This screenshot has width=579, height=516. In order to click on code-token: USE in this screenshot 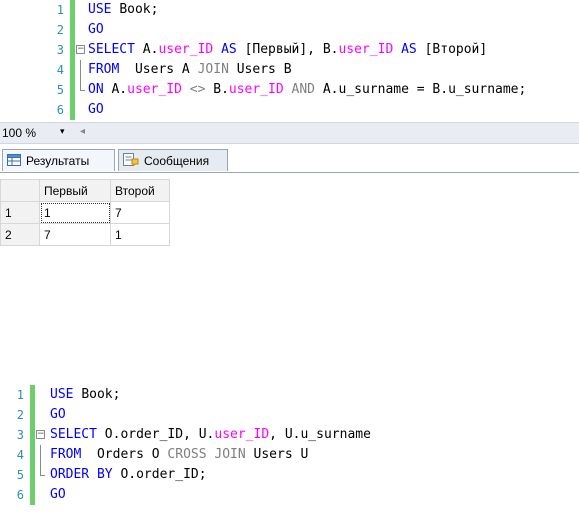, I will do `click(66, 394)`.